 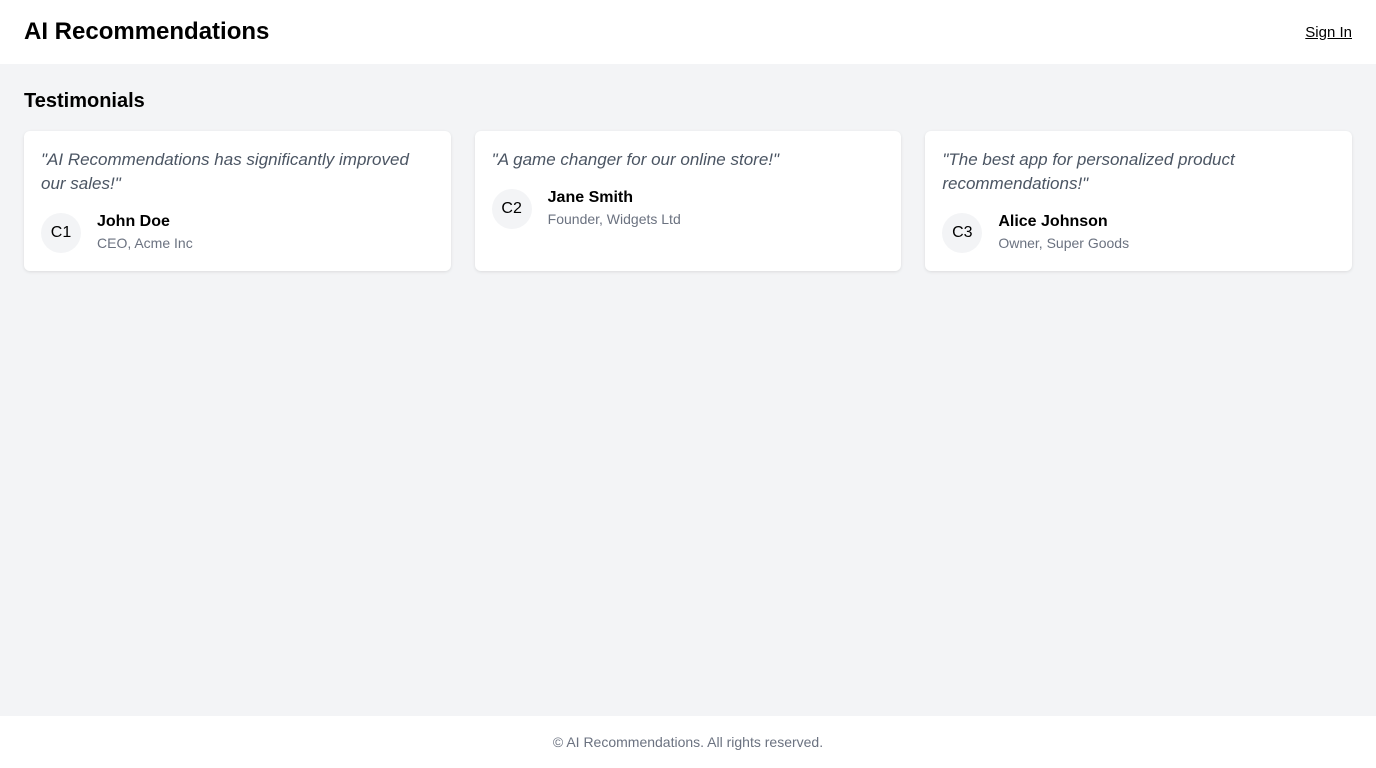 What do you see at coordinates (688, 209) in the screenshot?
I see `testimonial-author: C2 Jane Smith Founder, Widgets Ltd` at bounding box center [688, 209].